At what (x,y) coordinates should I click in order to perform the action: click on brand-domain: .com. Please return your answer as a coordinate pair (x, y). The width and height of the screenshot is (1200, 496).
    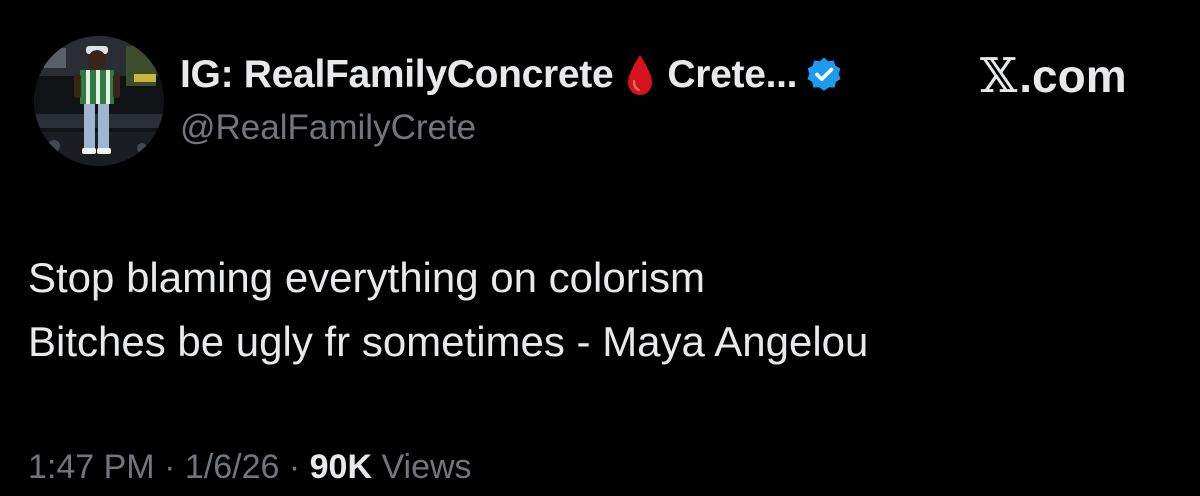
    Looking at the image, I should click on (1073, 76).